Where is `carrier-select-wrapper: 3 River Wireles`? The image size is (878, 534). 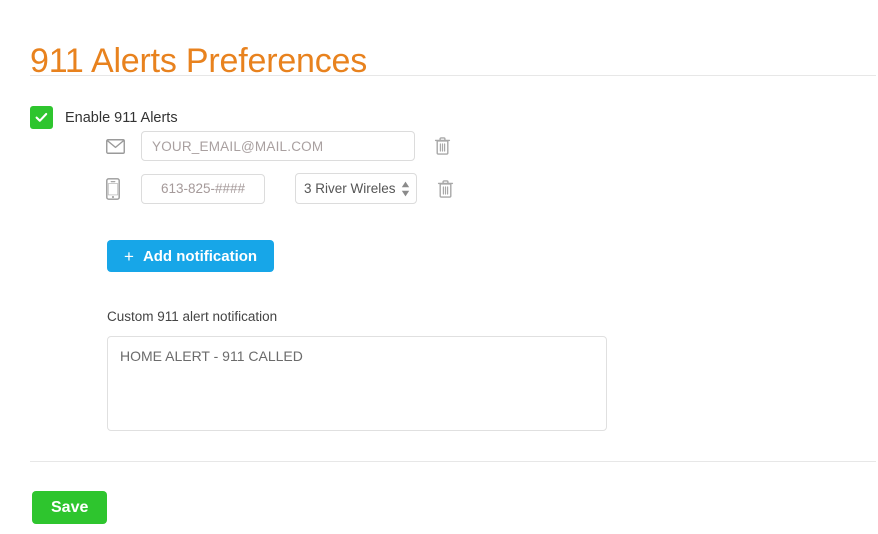 carrier-select-wrapper: 3 River Wireles is located at coordinates (356, 188).